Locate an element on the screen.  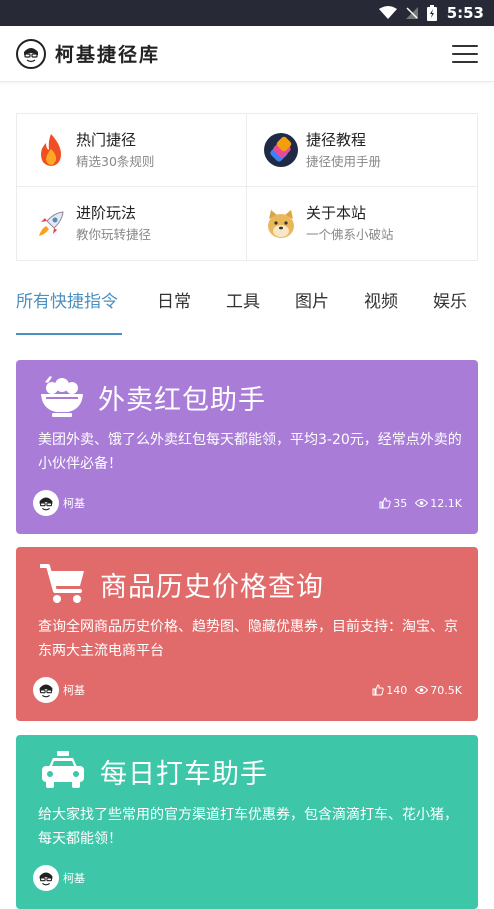
status-time: 5:53 is located at coordinates (465, 13).